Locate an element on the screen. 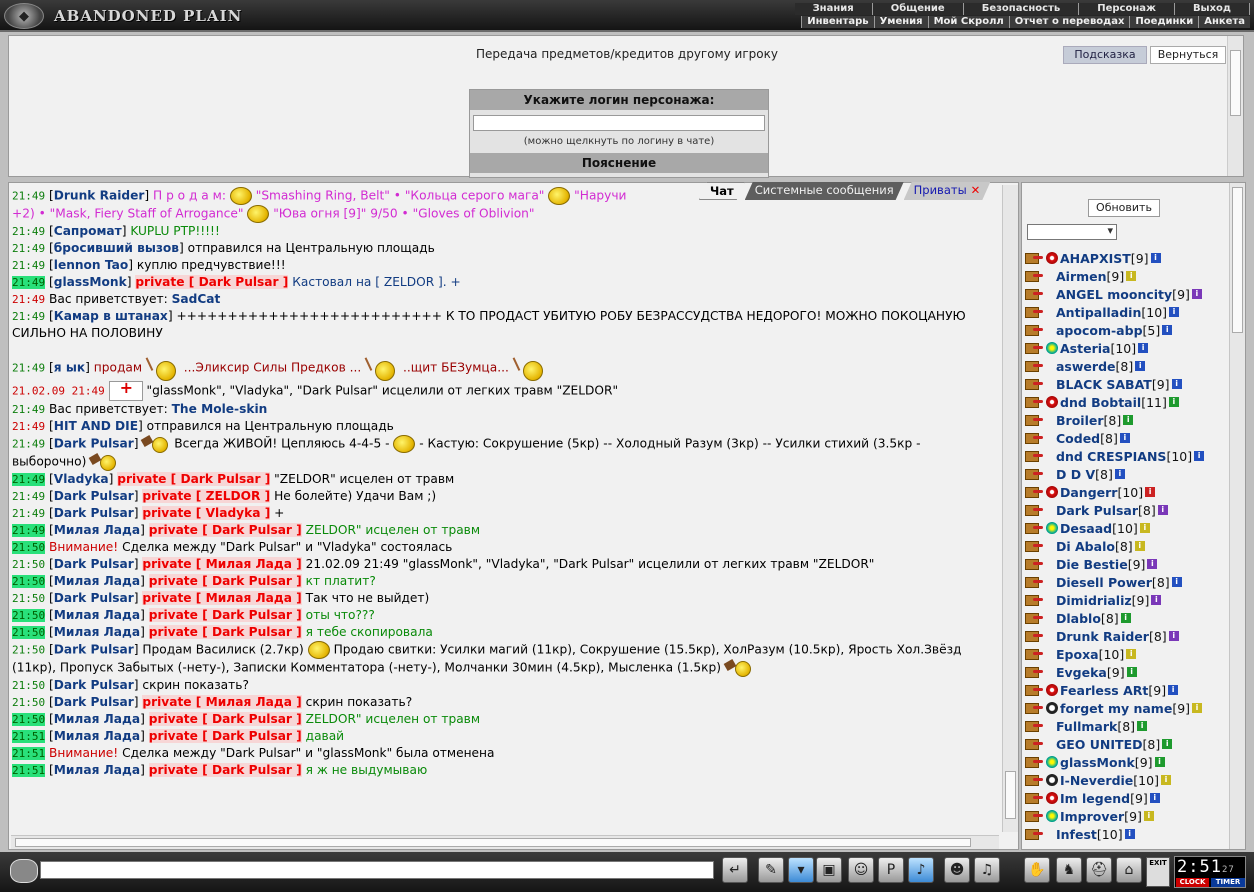 This screenshot has height=892, width=1254. player-name: GEO UNITED is located at coordinates (1099, 744).